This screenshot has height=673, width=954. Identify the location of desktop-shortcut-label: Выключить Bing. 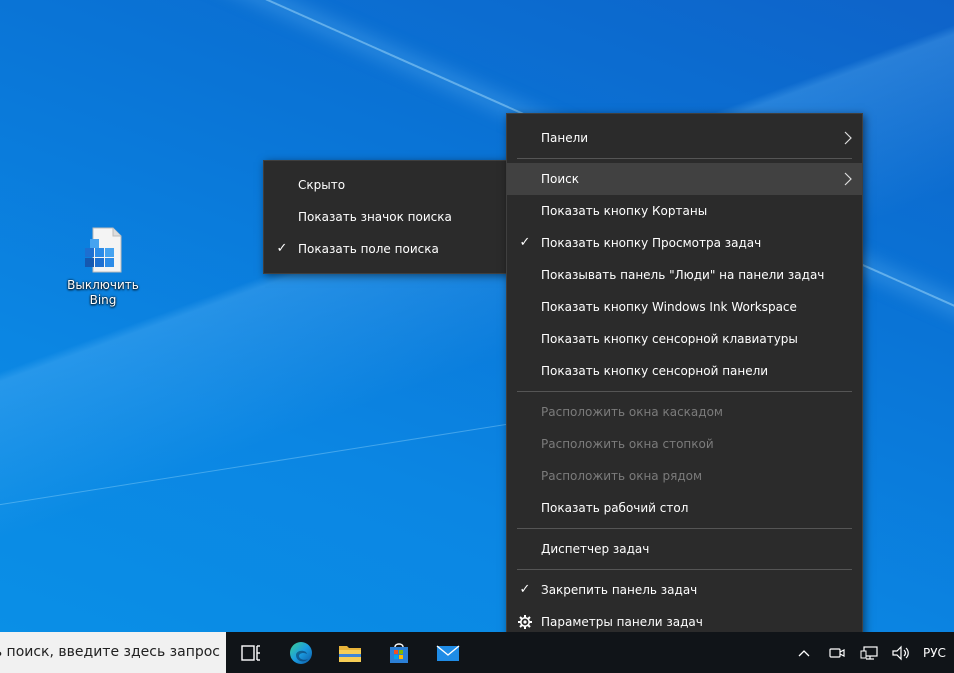
(103, 292).